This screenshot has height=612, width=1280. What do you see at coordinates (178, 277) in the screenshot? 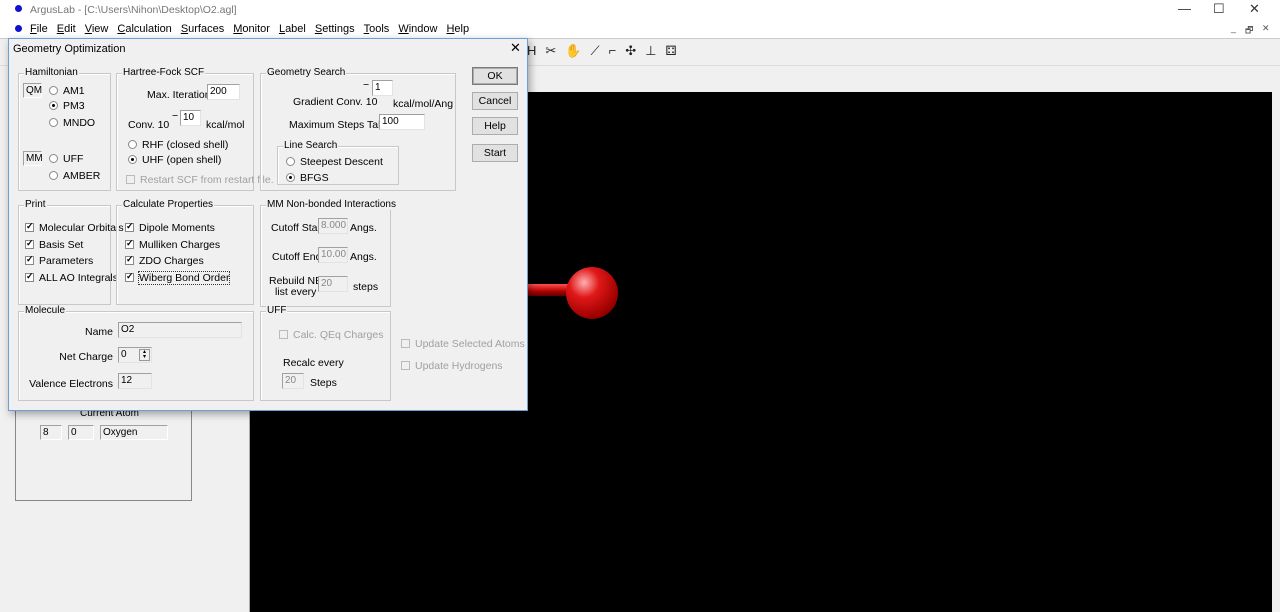
I see `checkbox-wiberg-bond-order: Wiberg Bond Order` at bounding box center [178, 277].